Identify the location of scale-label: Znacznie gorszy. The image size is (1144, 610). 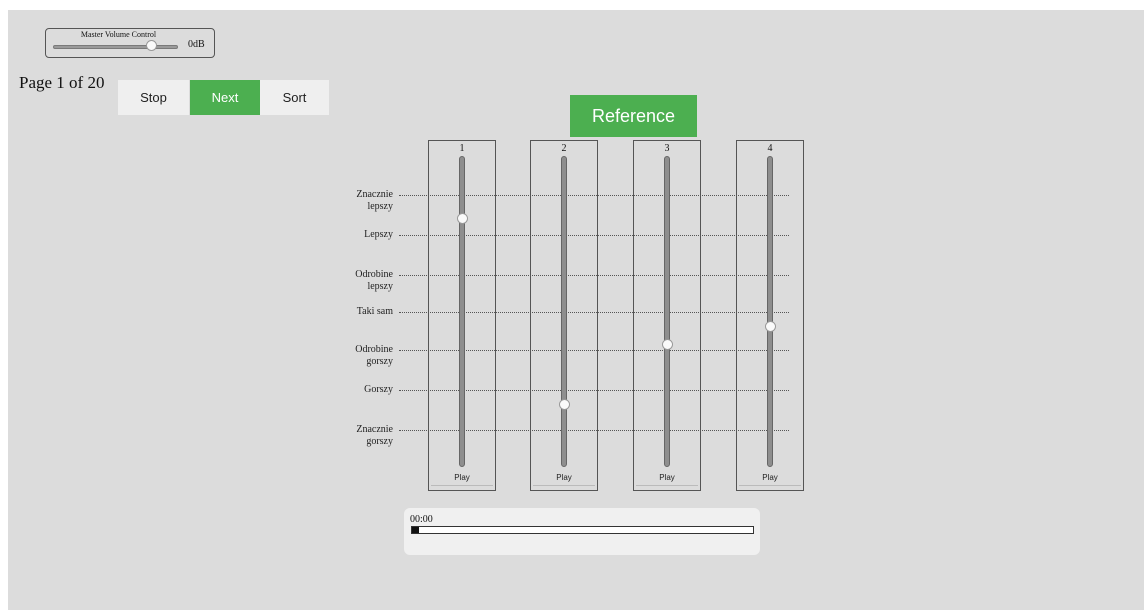
(363, 436).